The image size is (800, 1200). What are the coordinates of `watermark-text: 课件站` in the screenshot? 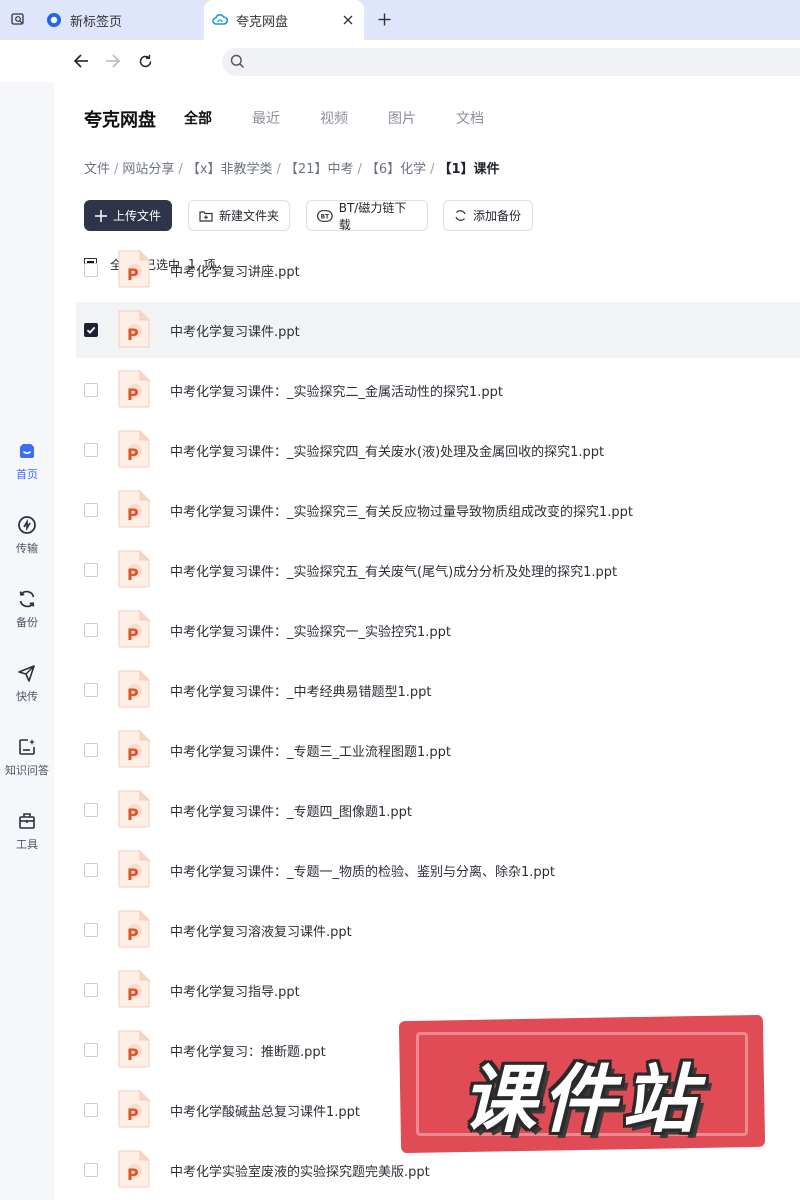 It's located at (582, 1100).